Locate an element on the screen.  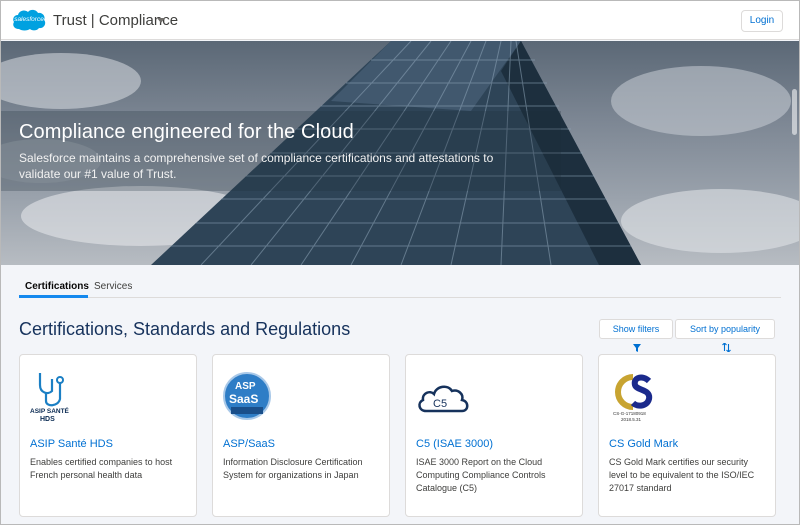
top-header: salesforce Trust | Compliance Login is located at coordinates (400, 20).